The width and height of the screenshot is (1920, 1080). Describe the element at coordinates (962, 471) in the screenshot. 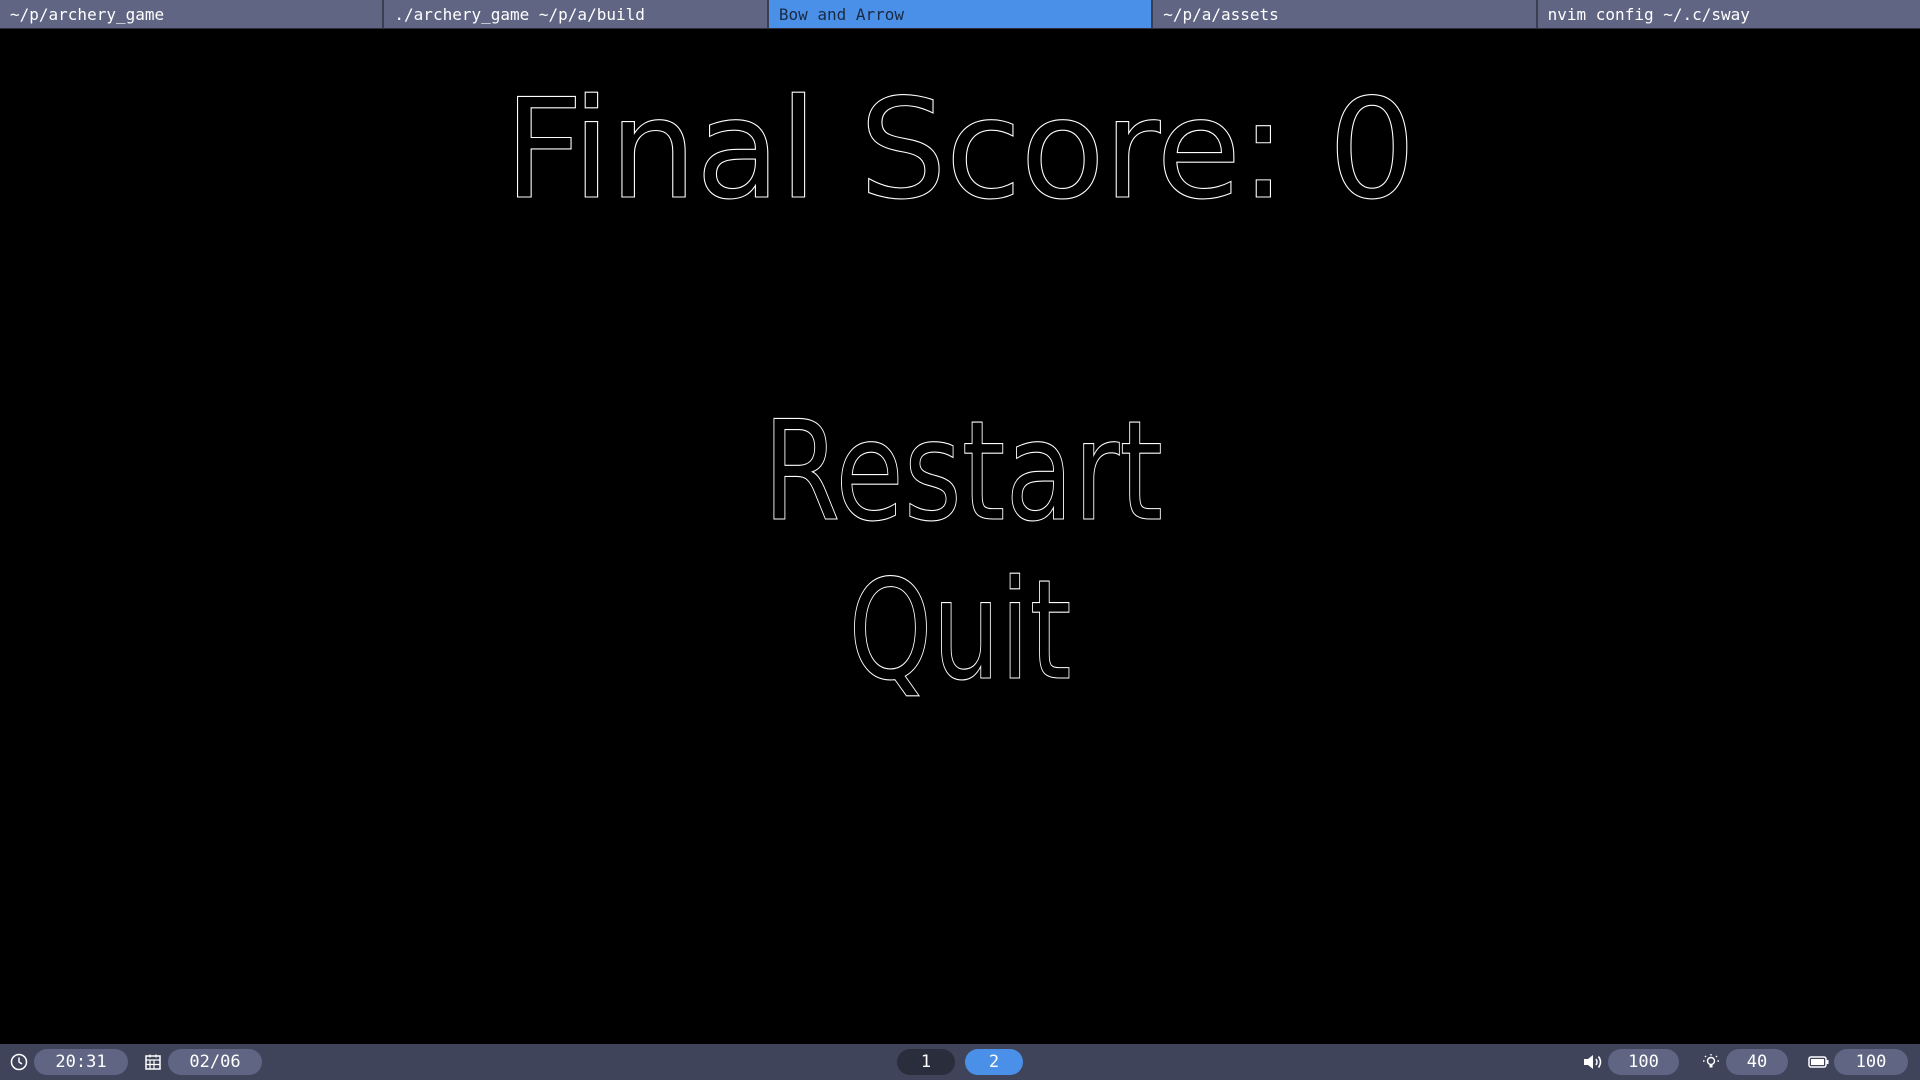

I see `restart-button: Restart` at that location.